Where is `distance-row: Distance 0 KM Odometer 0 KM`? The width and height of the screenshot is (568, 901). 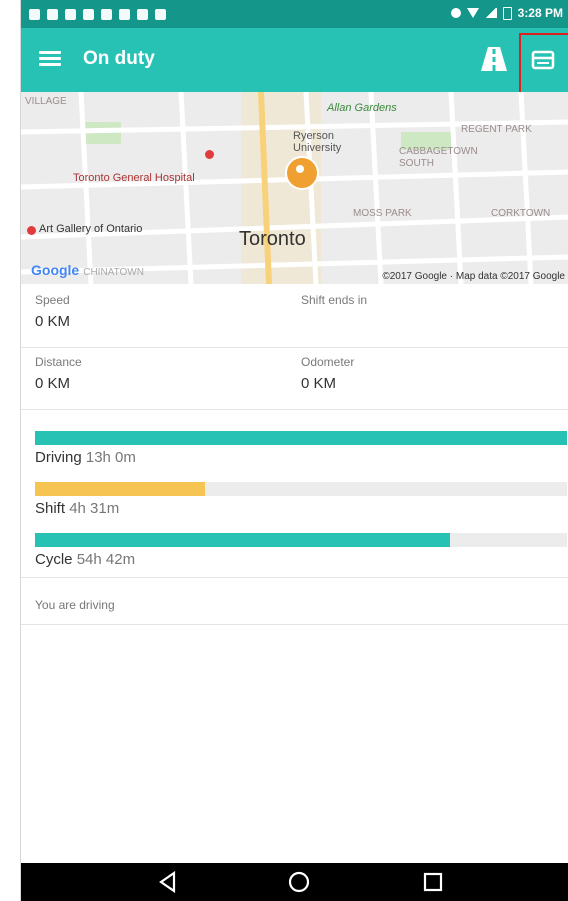
distance-row: Distance 0 KM Odometer 0 KM is located at coordinates (294, 378).